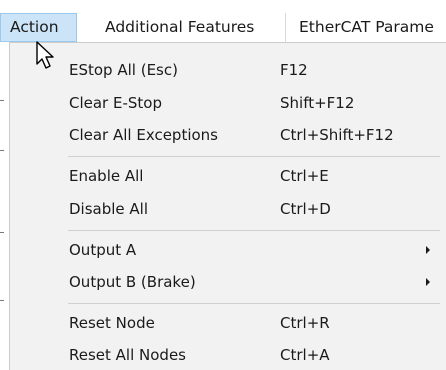  What do you see at coordinates (337, 135) in the screenshot?
I see `menu-item-shortcut: Ctrl+Shift+F12` at bounding box center [337, 135].